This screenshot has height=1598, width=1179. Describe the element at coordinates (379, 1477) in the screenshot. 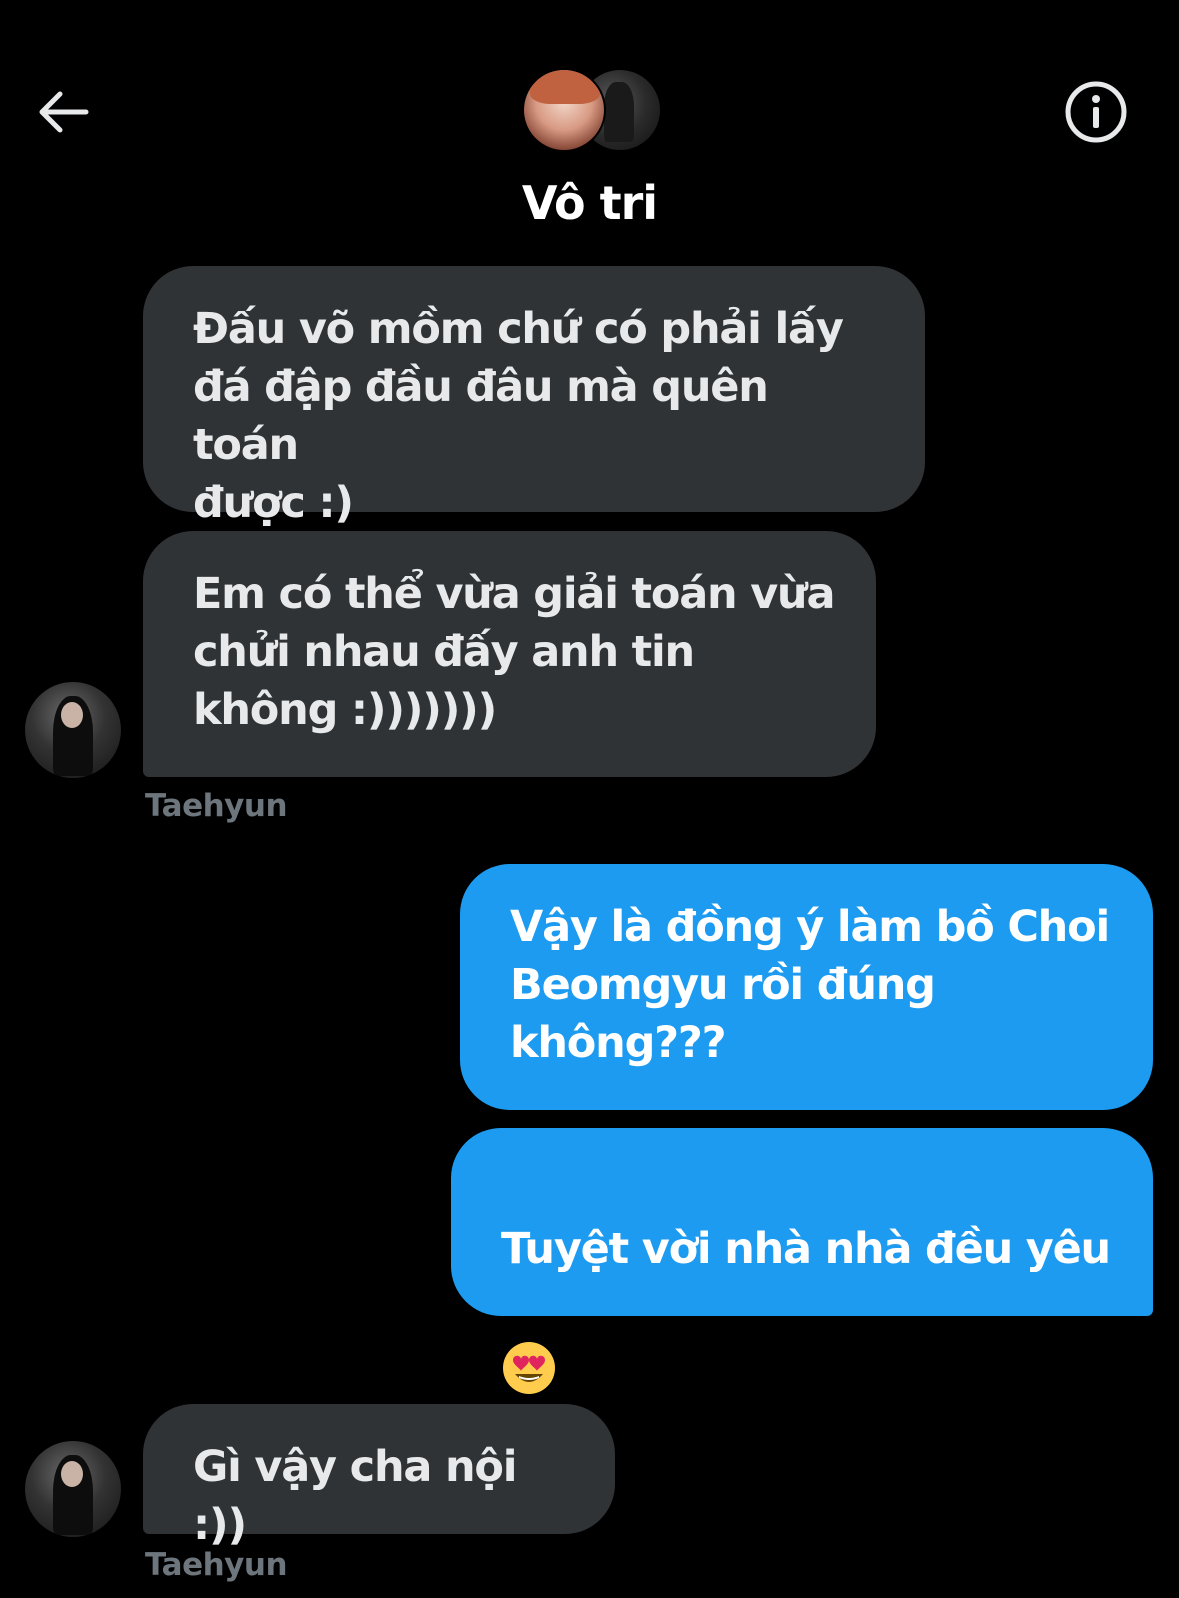

I see `message-bubble-incoming: Gì vậy cha nội :))` at that location.